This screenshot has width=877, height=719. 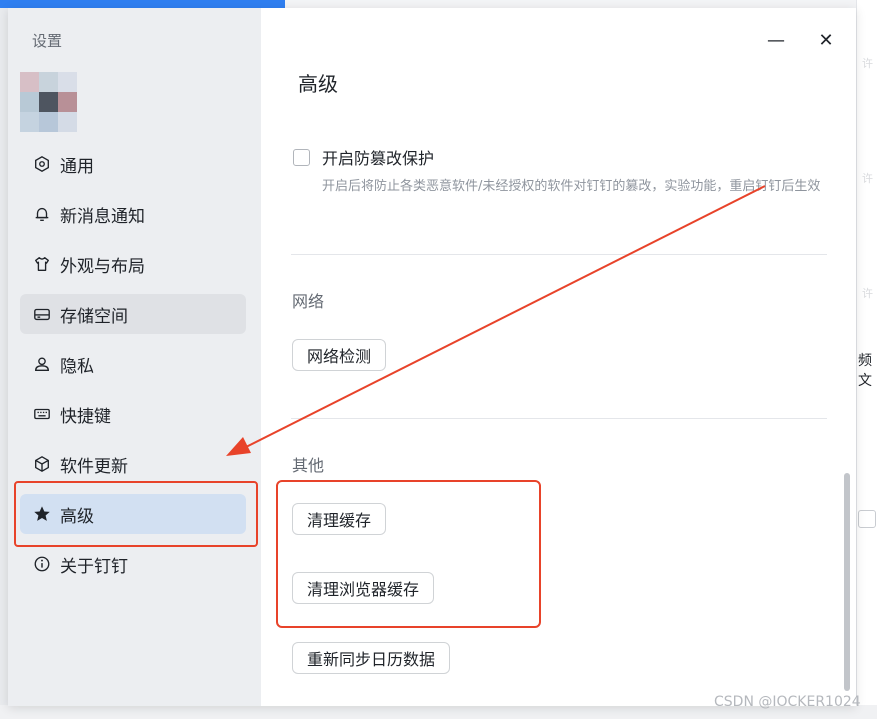 What do you see at coordinates (133, 164) in the screenshot?
I see `sidebar-item-general: 通用` at bounding box center [133, 164].